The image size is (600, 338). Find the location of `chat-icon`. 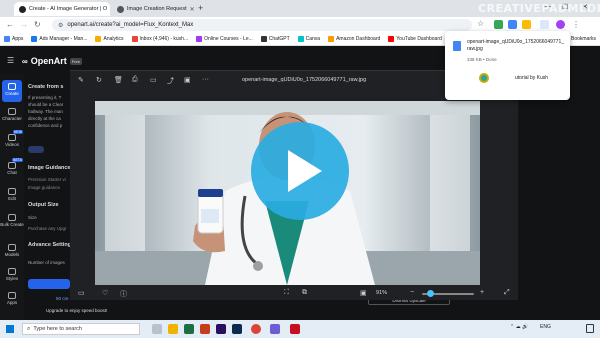

chat-icon is located at coordinates (12, 165).